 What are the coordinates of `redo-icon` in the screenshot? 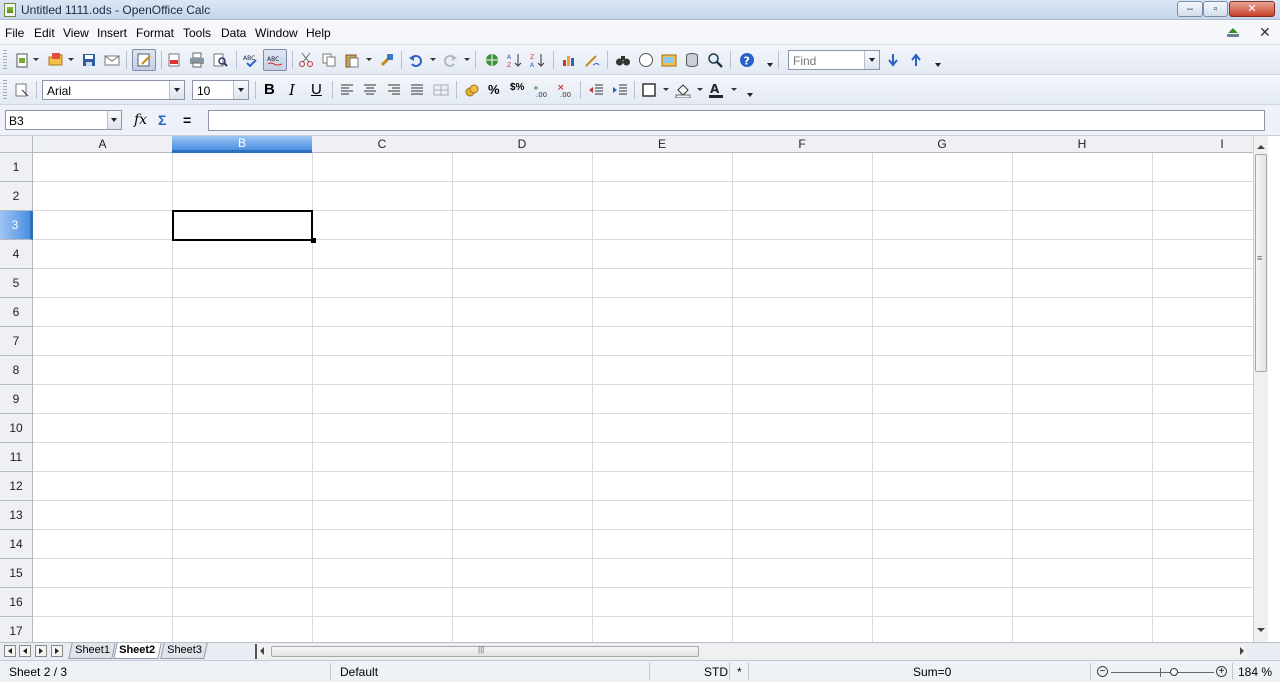 It's located at (450, 60).